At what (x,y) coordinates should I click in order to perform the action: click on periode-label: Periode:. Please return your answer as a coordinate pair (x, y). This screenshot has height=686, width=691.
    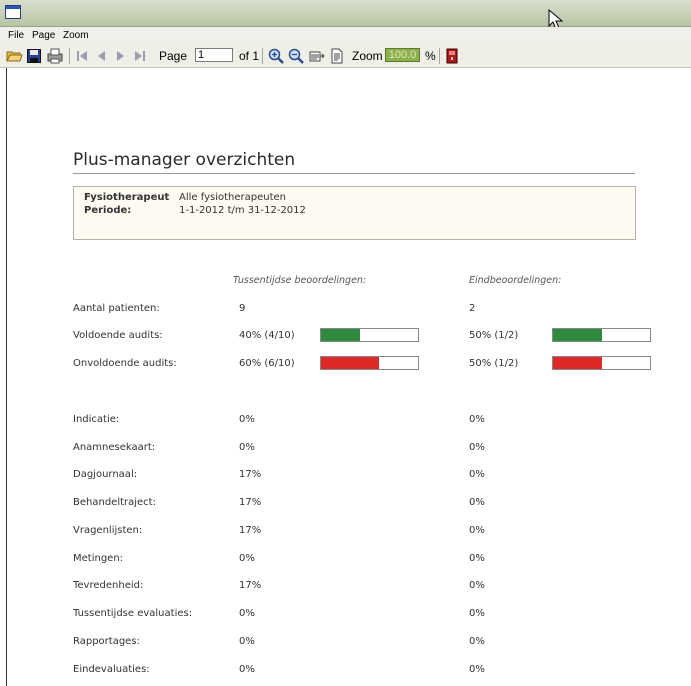
    Looking at the image, I should click on (108, 210).